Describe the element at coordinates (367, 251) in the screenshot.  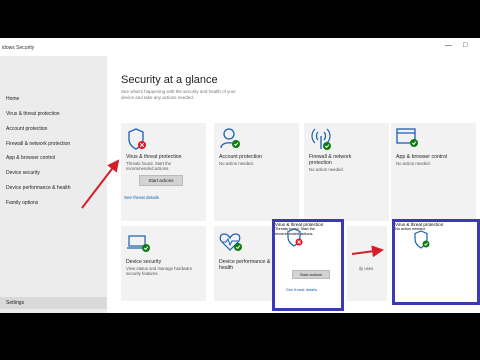
I see `arrow-before-to-after` at that location.